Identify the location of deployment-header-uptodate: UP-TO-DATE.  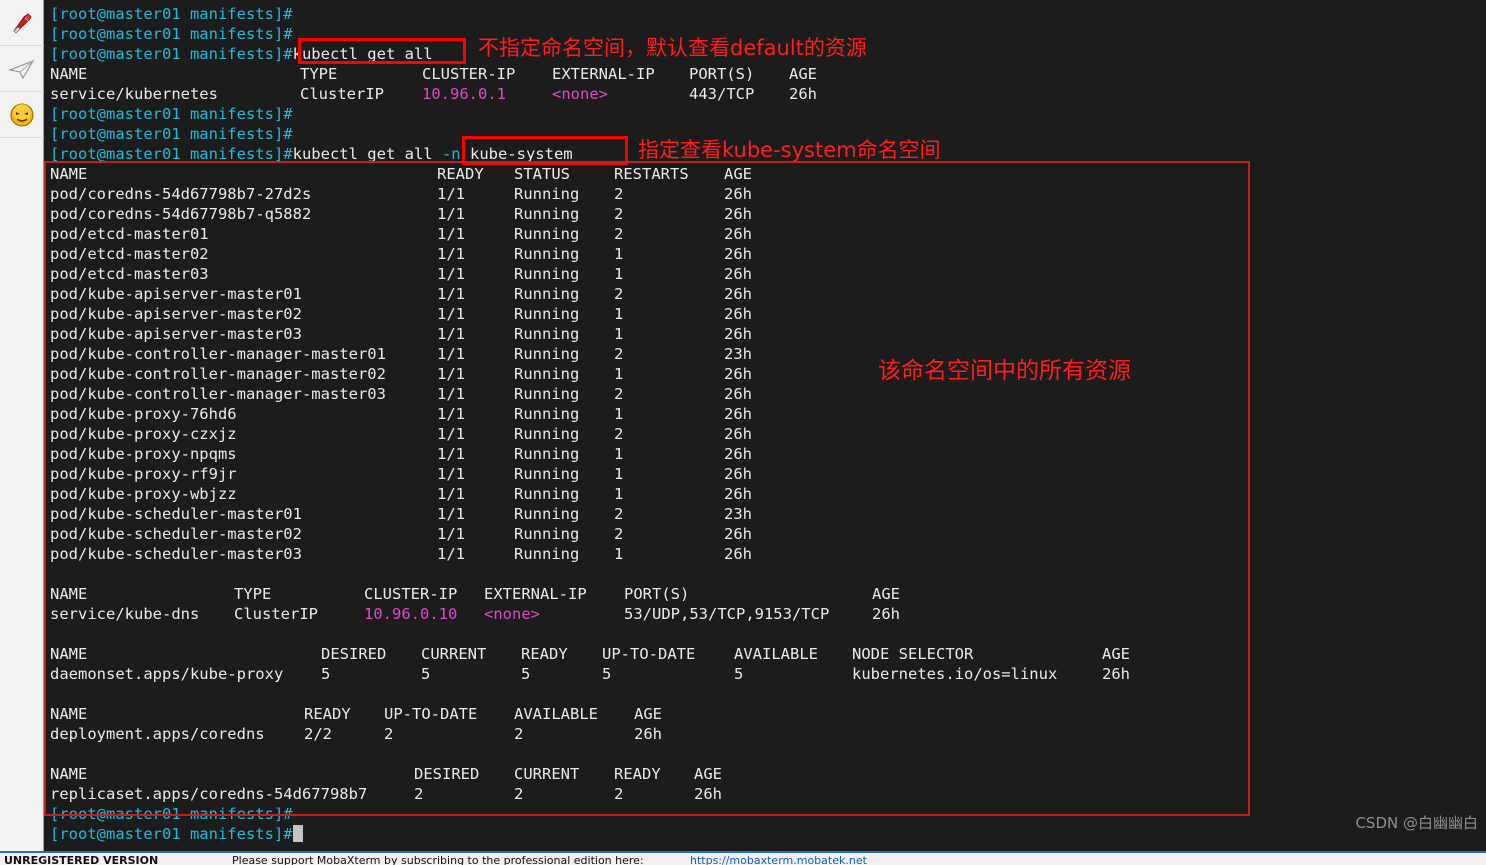
(430, 714).